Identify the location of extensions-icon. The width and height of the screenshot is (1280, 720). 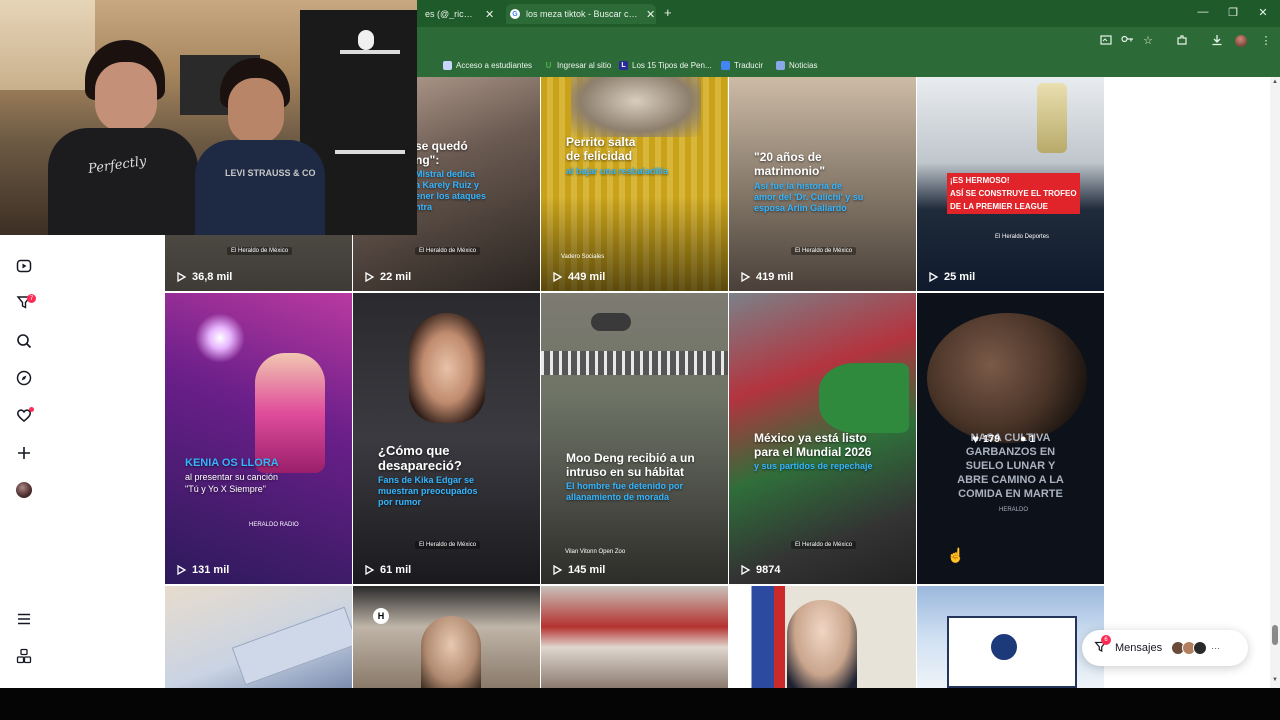
(1182, 41).